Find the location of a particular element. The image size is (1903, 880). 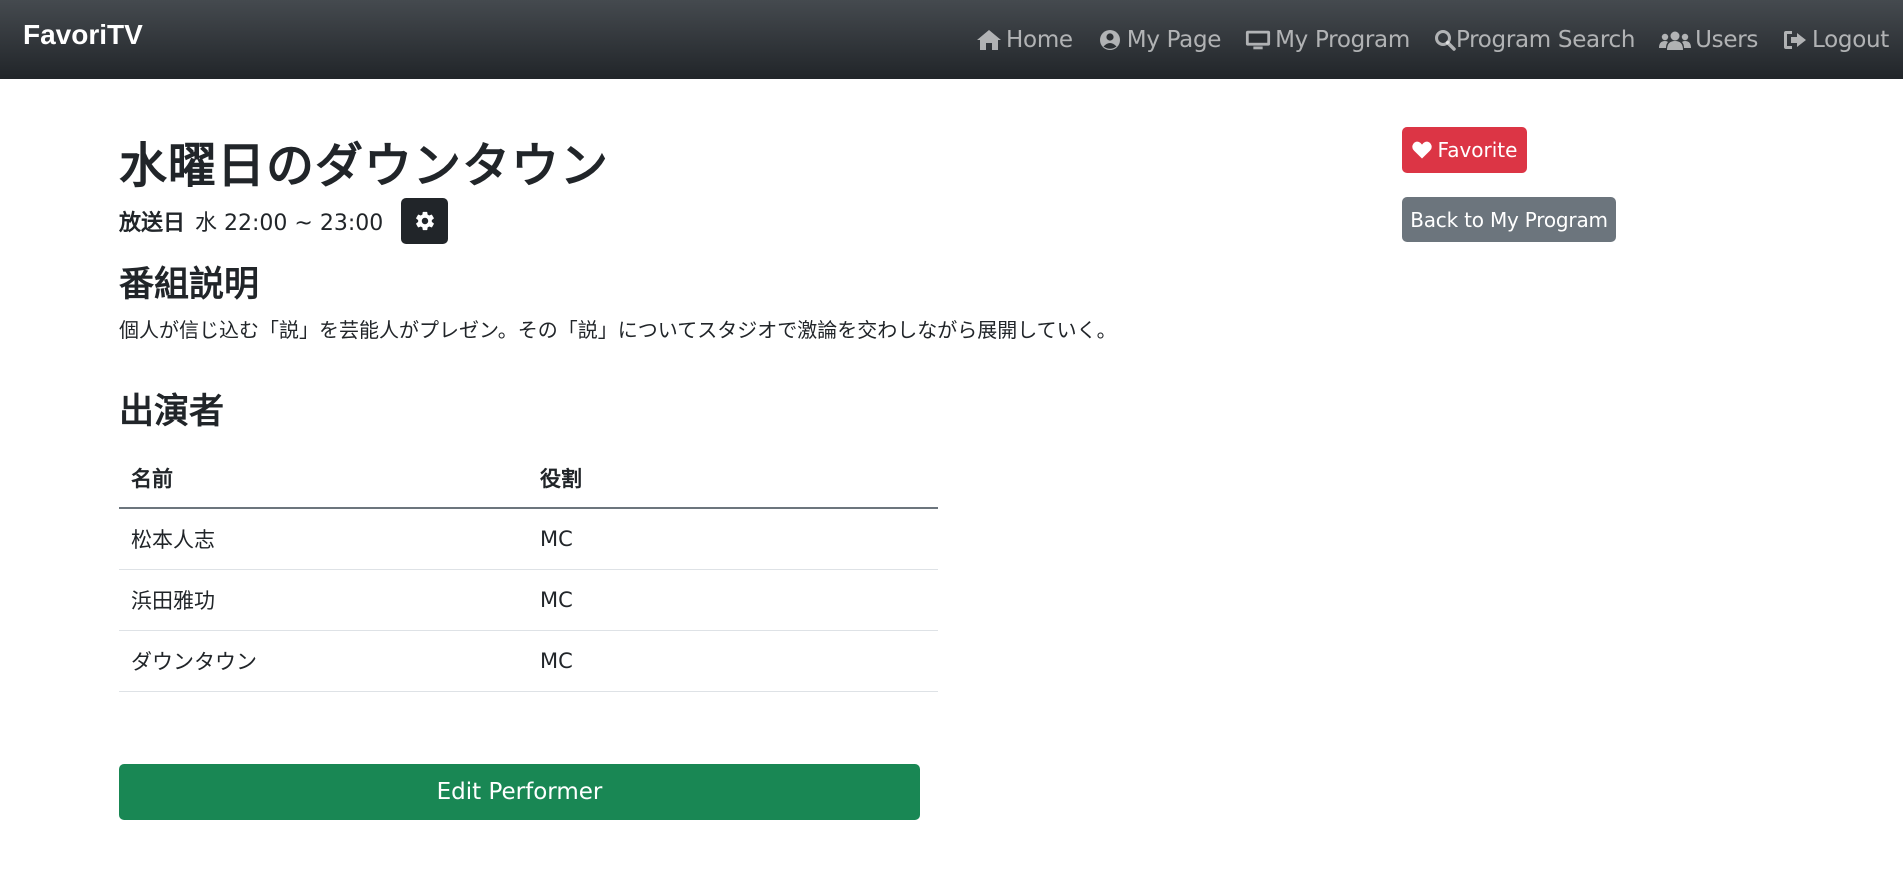

table-header-row: 名前 役割 is located at coordinates (528, 479).